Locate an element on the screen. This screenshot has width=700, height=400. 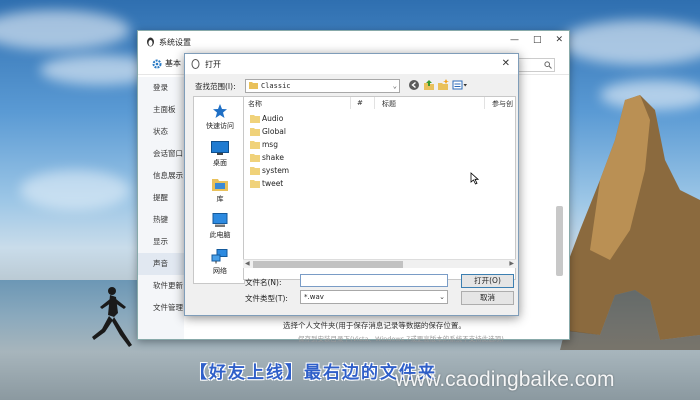
sidebar-item-reminder: 提醒 is located at coordinates (161, 198).